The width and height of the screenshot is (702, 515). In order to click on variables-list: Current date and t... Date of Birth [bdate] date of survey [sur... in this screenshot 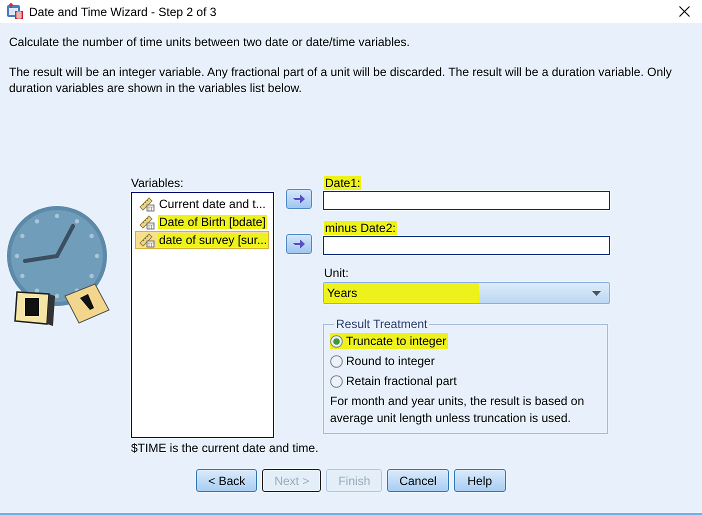, I will do `click(202, 315)`.